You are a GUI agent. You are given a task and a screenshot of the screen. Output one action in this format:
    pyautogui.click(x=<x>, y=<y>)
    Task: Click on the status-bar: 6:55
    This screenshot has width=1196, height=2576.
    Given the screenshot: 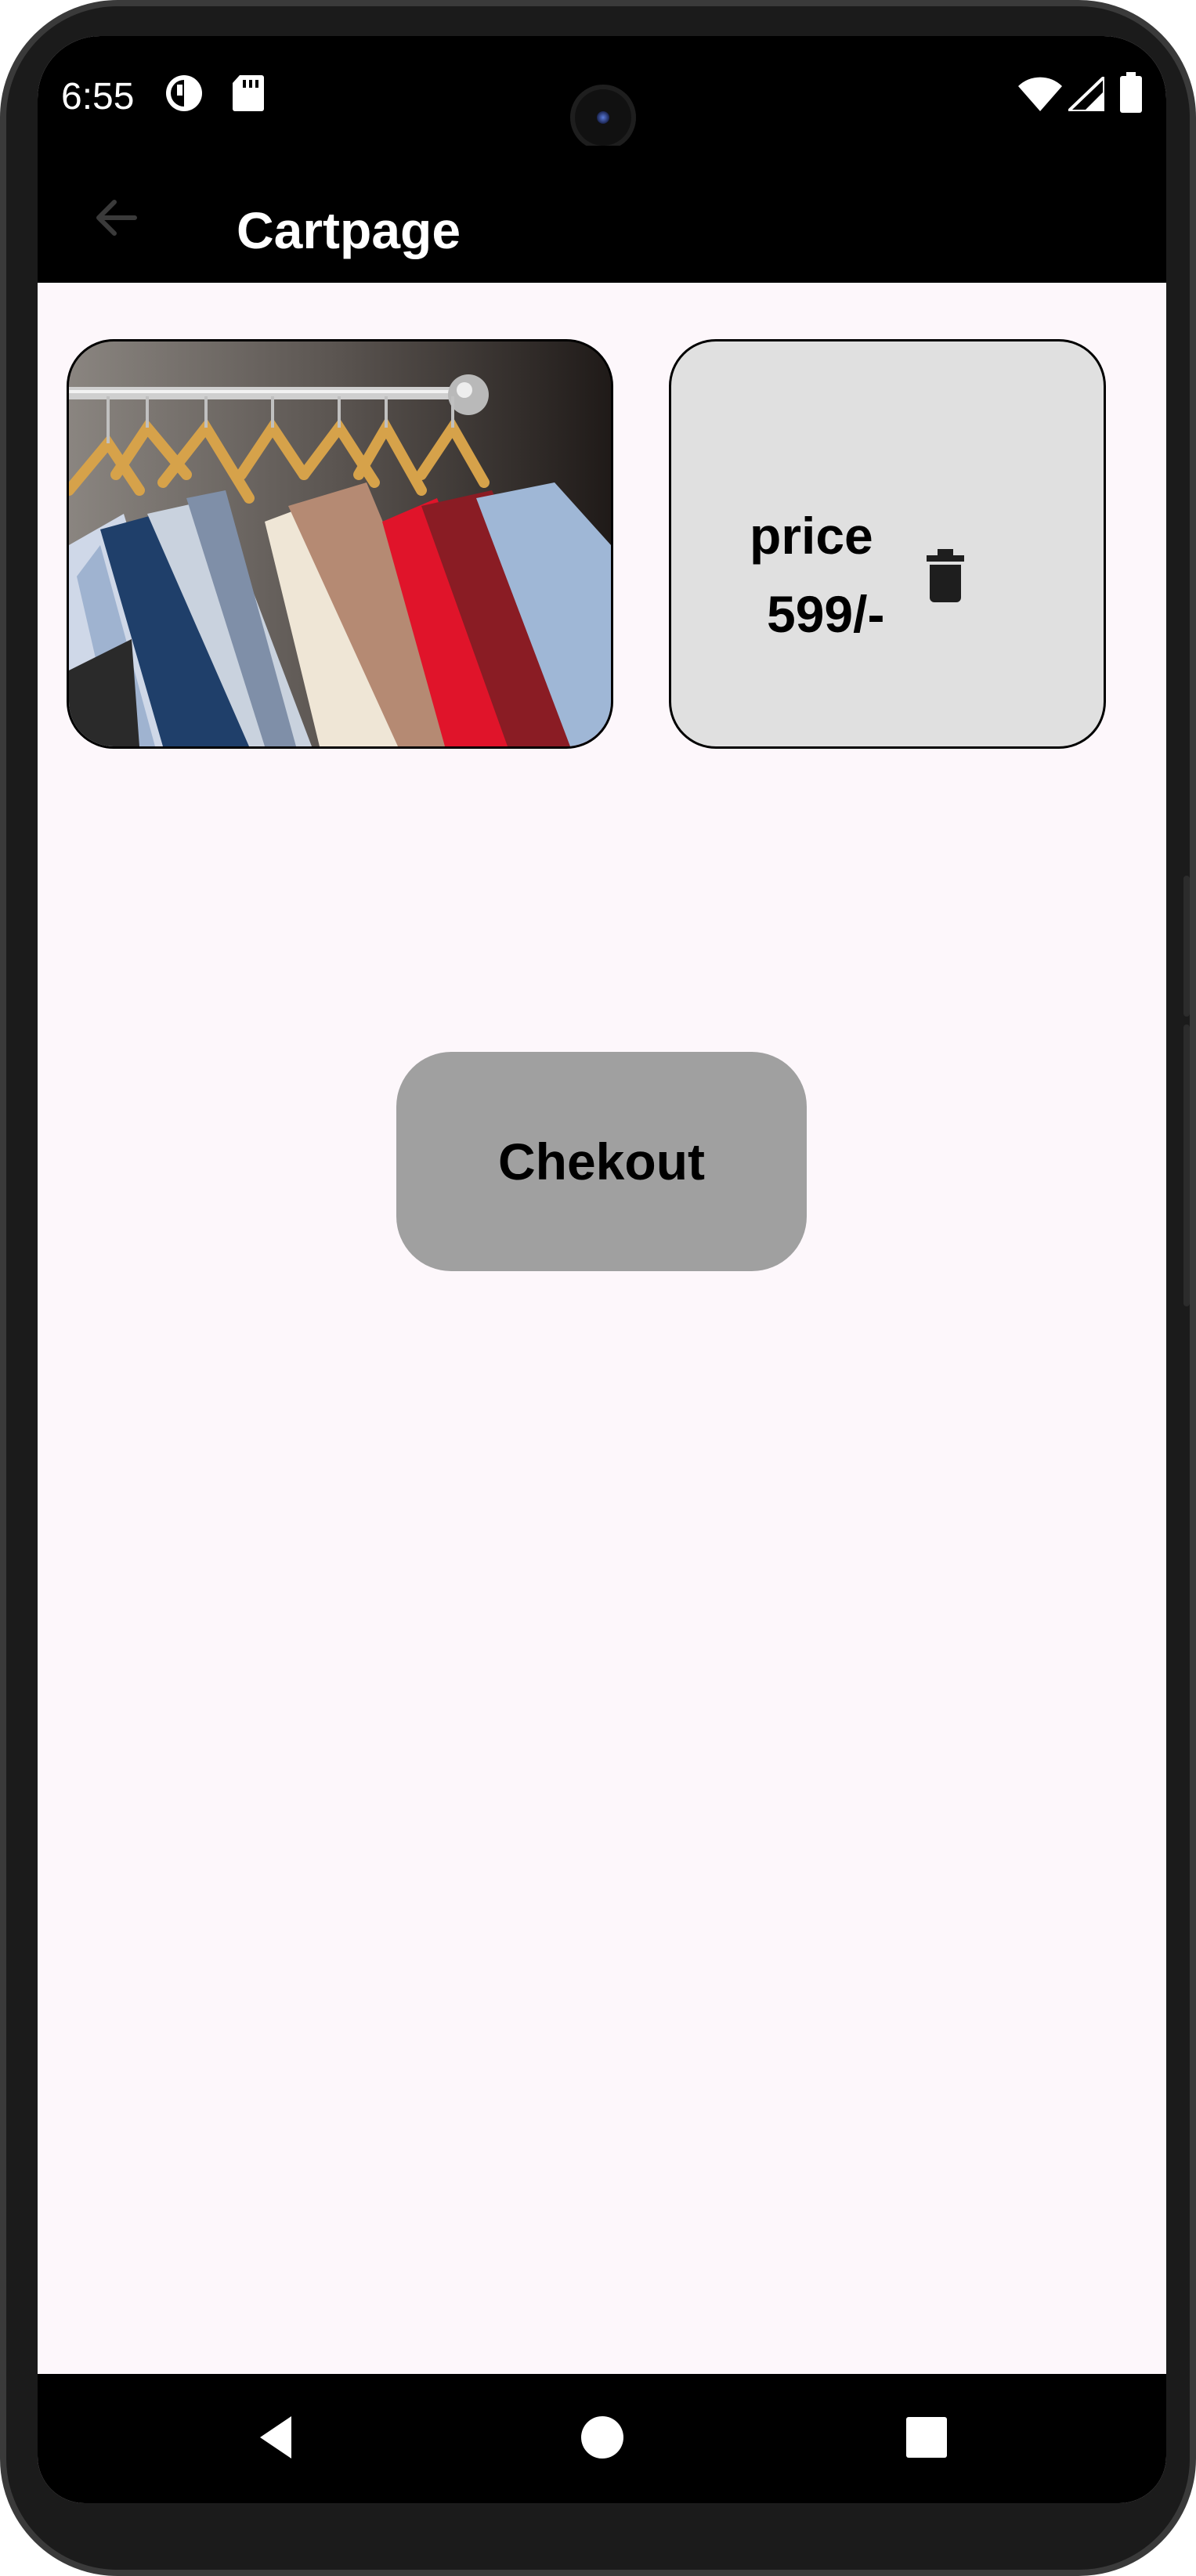 What is the action you would take?
    pyautogui.click(x=602, y=93)
    